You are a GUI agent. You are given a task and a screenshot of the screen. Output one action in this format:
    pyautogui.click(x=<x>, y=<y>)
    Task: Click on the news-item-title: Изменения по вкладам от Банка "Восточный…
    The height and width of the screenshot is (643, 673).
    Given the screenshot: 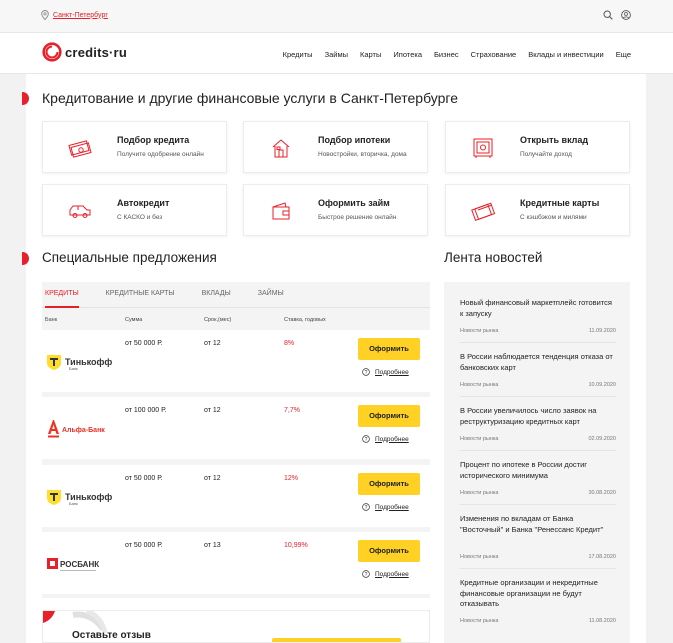 What is the action you would take?
    pyautogui.click(x=538, y=524)
    